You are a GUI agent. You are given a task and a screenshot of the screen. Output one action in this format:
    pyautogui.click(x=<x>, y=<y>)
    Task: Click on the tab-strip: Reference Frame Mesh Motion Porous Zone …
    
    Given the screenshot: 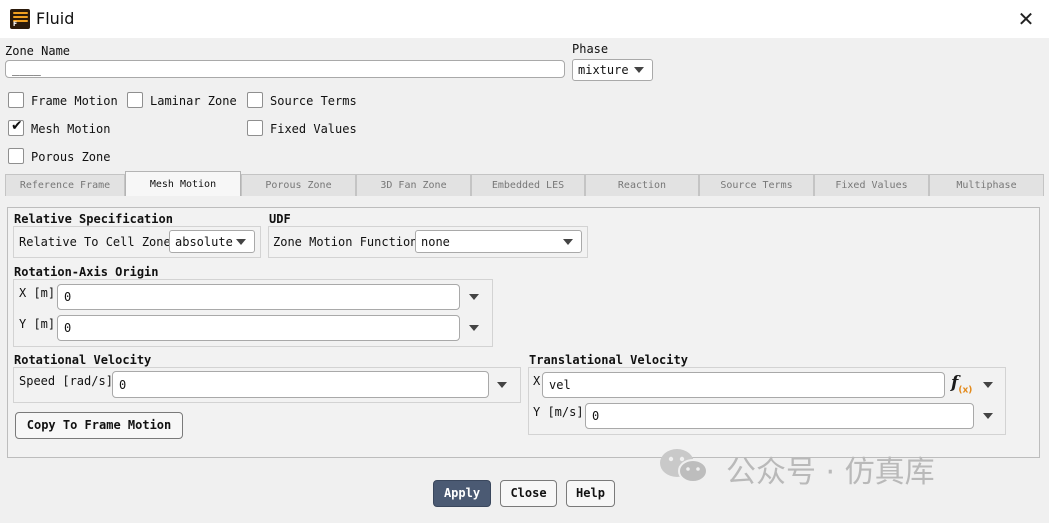 What is the action you would take?
    pyautogui.click(x=524, y=183)
    